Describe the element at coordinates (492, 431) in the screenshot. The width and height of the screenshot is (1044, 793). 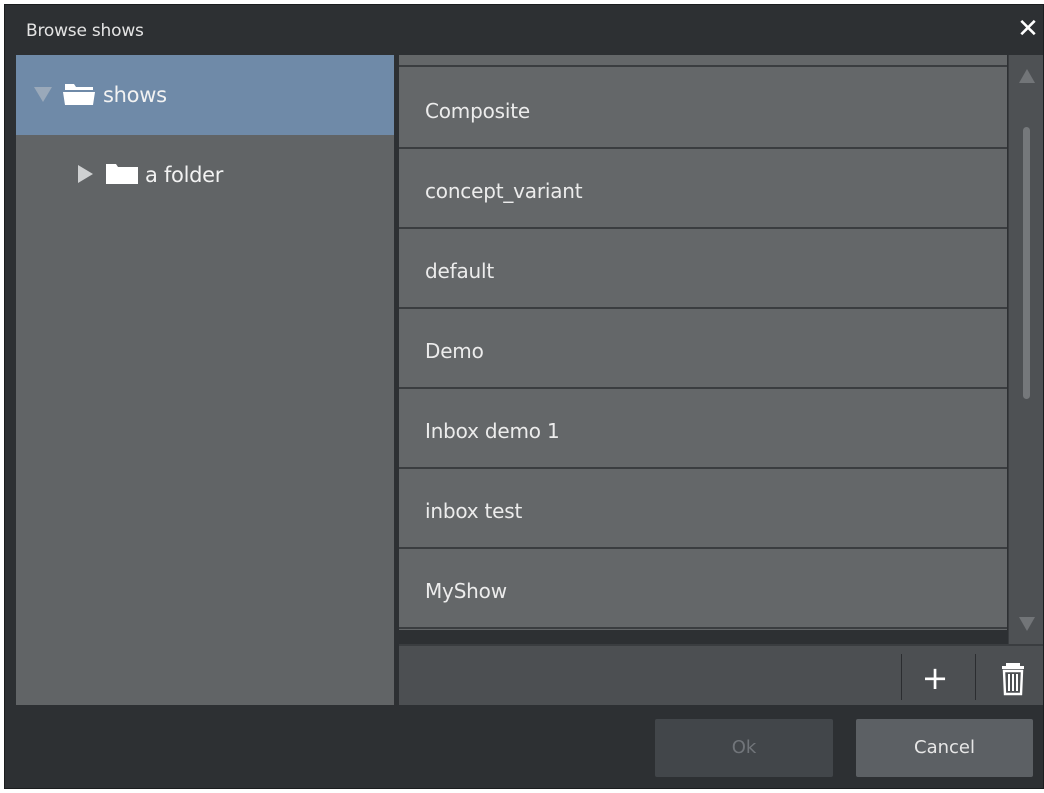
I see `list-item-label: Inbox demo 1` at that location.